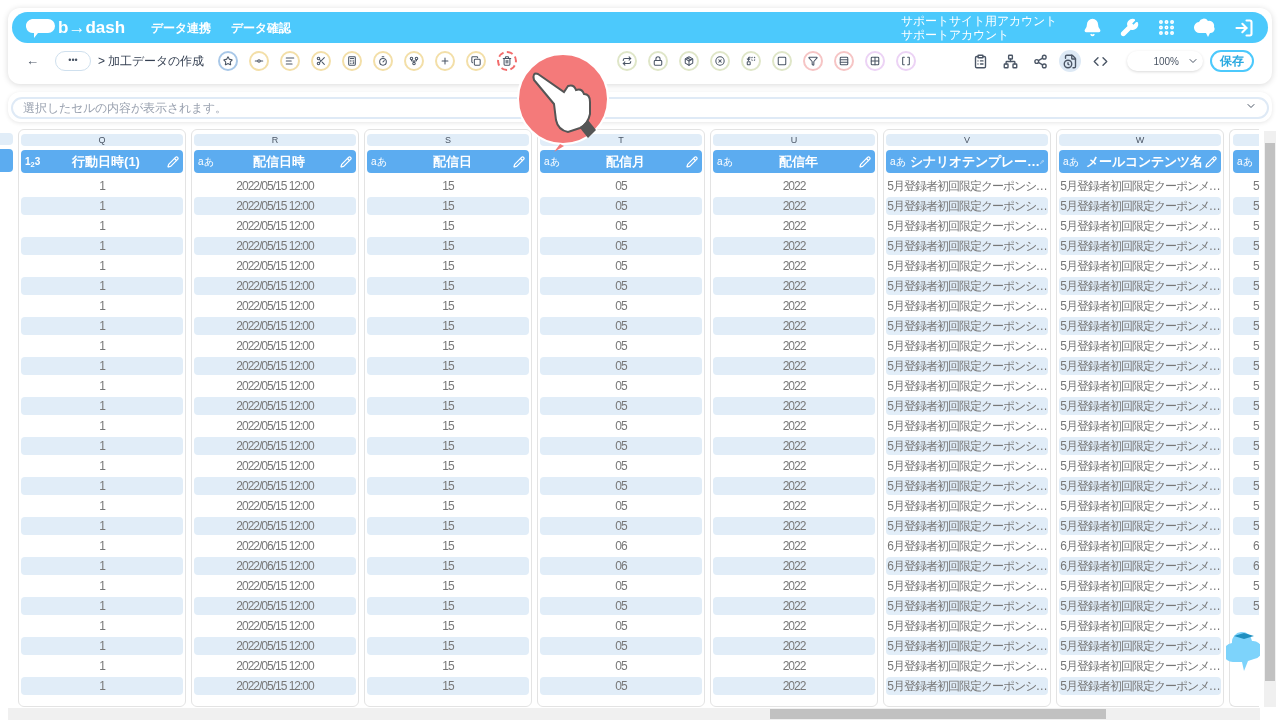  I want to click on column-header: aあ 配信日時, so click(275, 161).